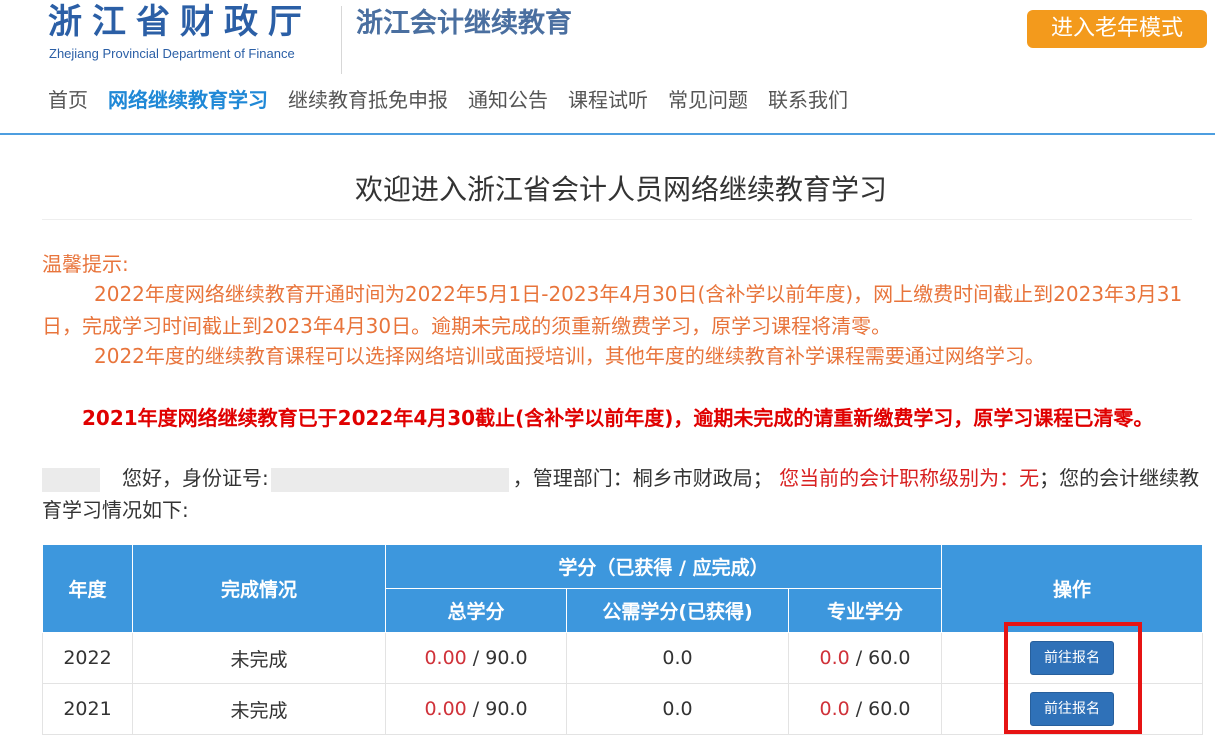  What do you see at coordinates (508, 101) in the screenshot?
I see `nav-item-notices: 通知公告` at bounding box center [508, 101].